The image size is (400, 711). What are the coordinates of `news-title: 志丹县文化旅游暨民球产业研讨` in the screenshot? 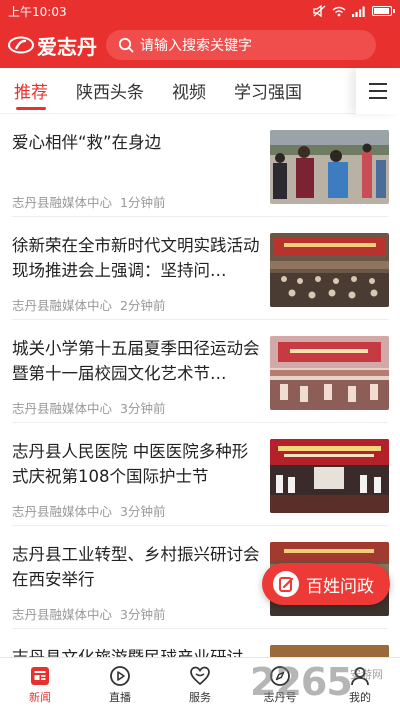 It's located at (137, 651).